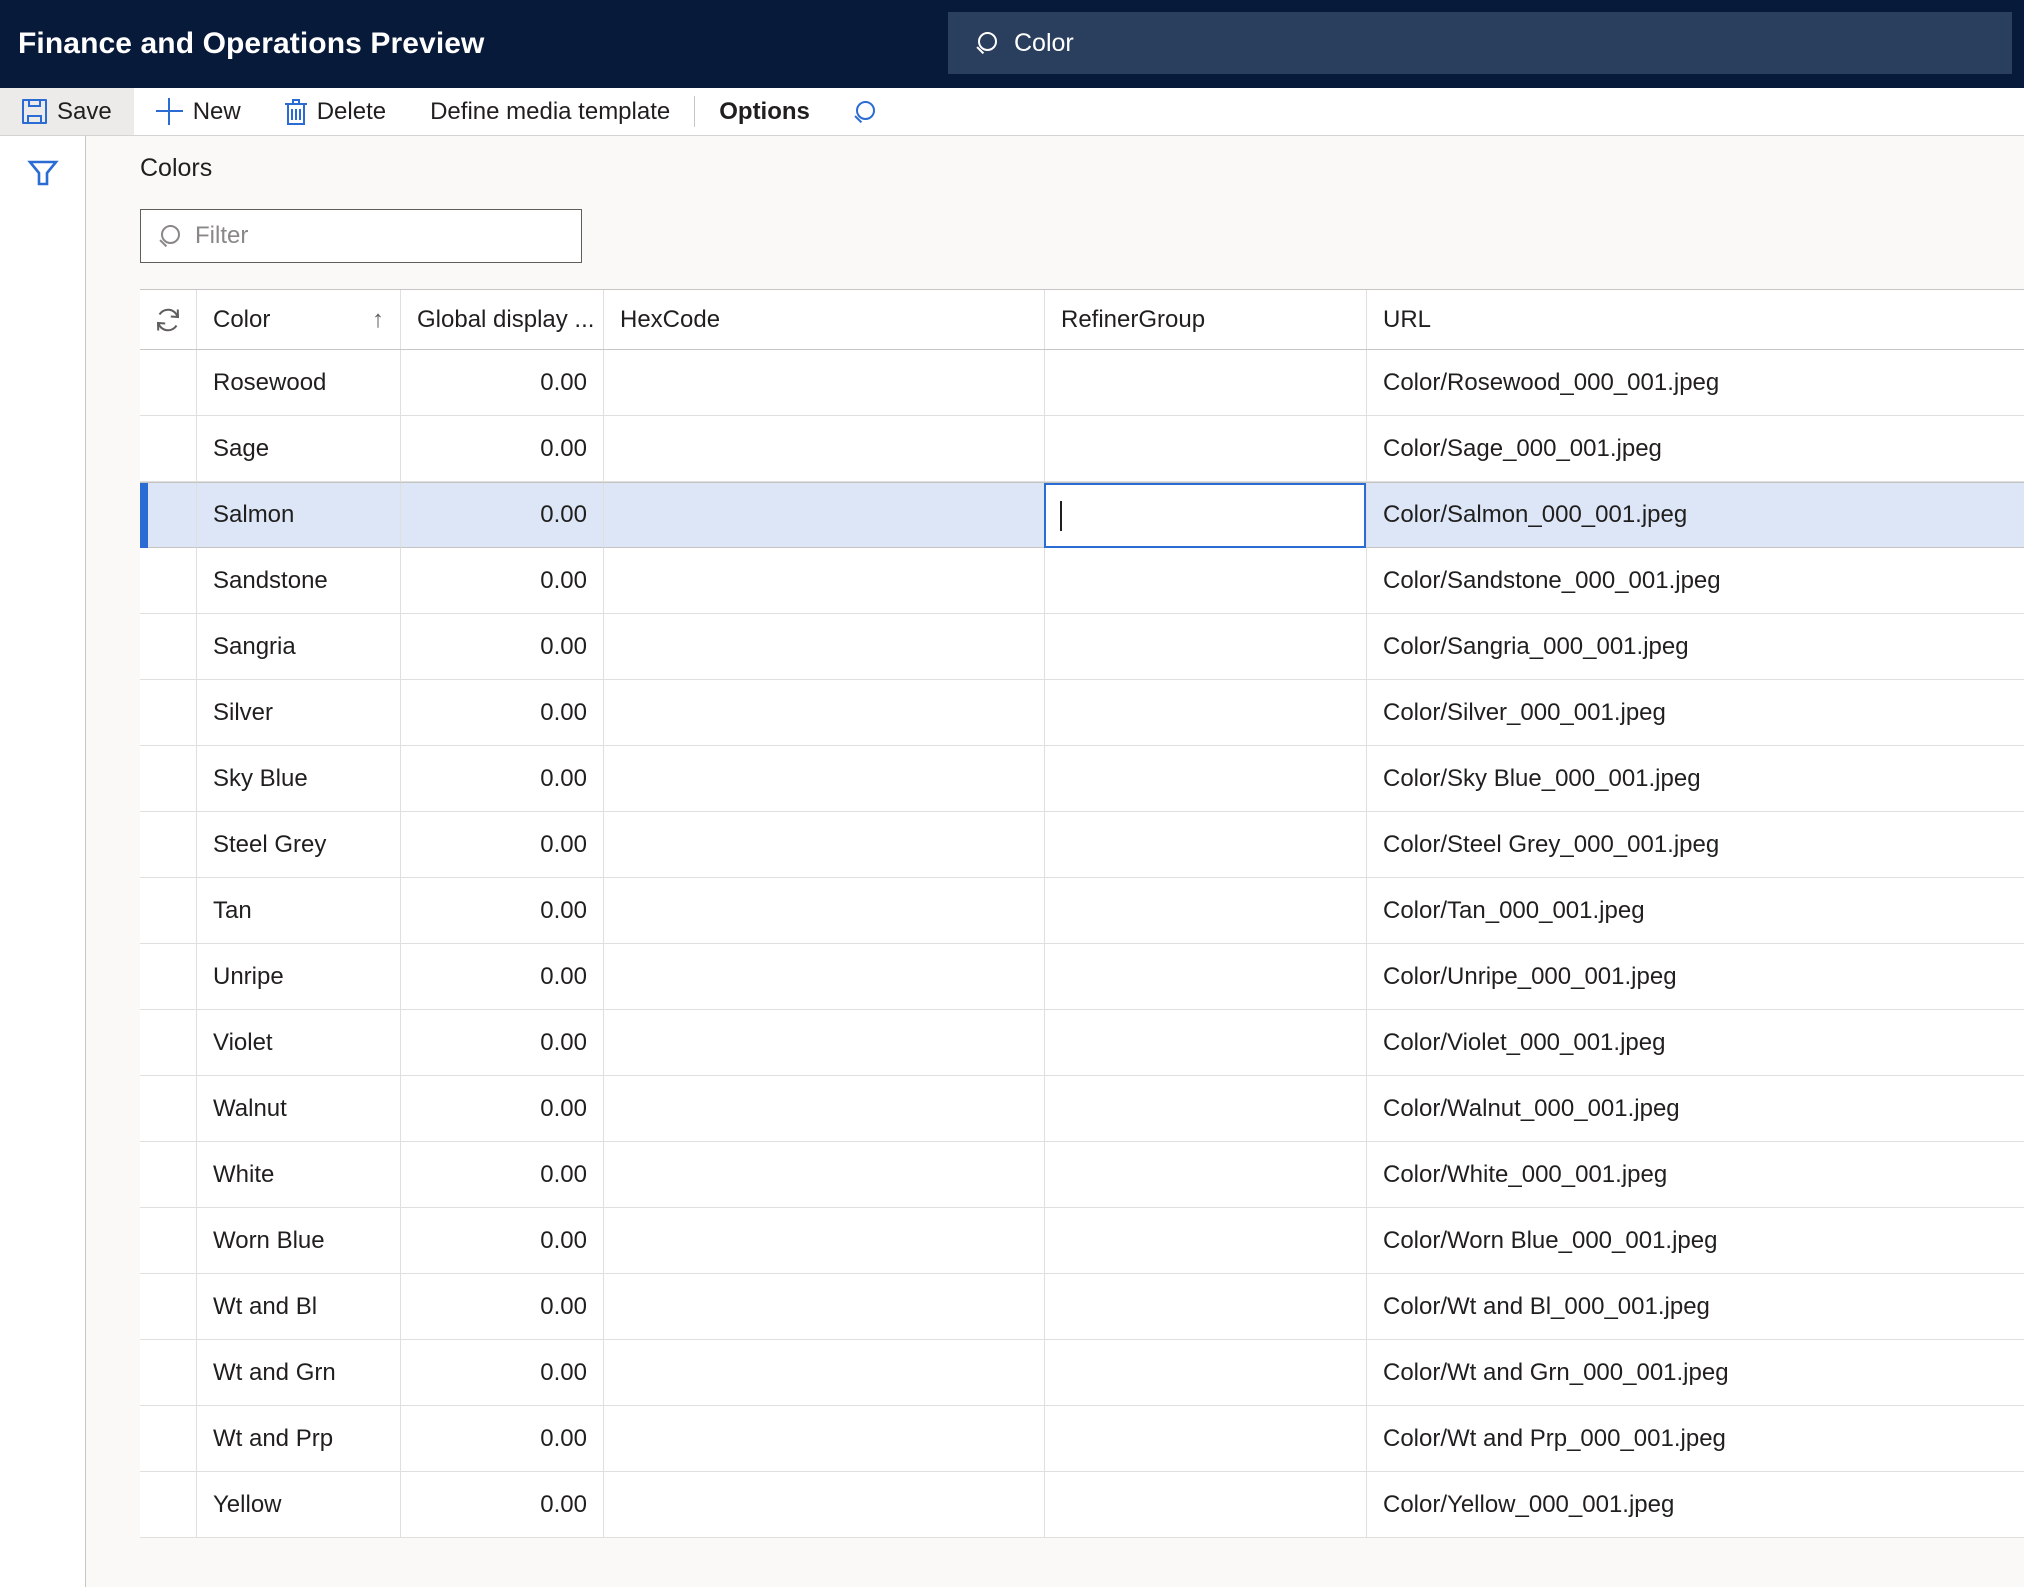  Describe the element at coordinates (1082, 1109) in the screenshot. I see `table-row: Walnut 0.00 Color/Walnut_000_001.jpeg` at that location.